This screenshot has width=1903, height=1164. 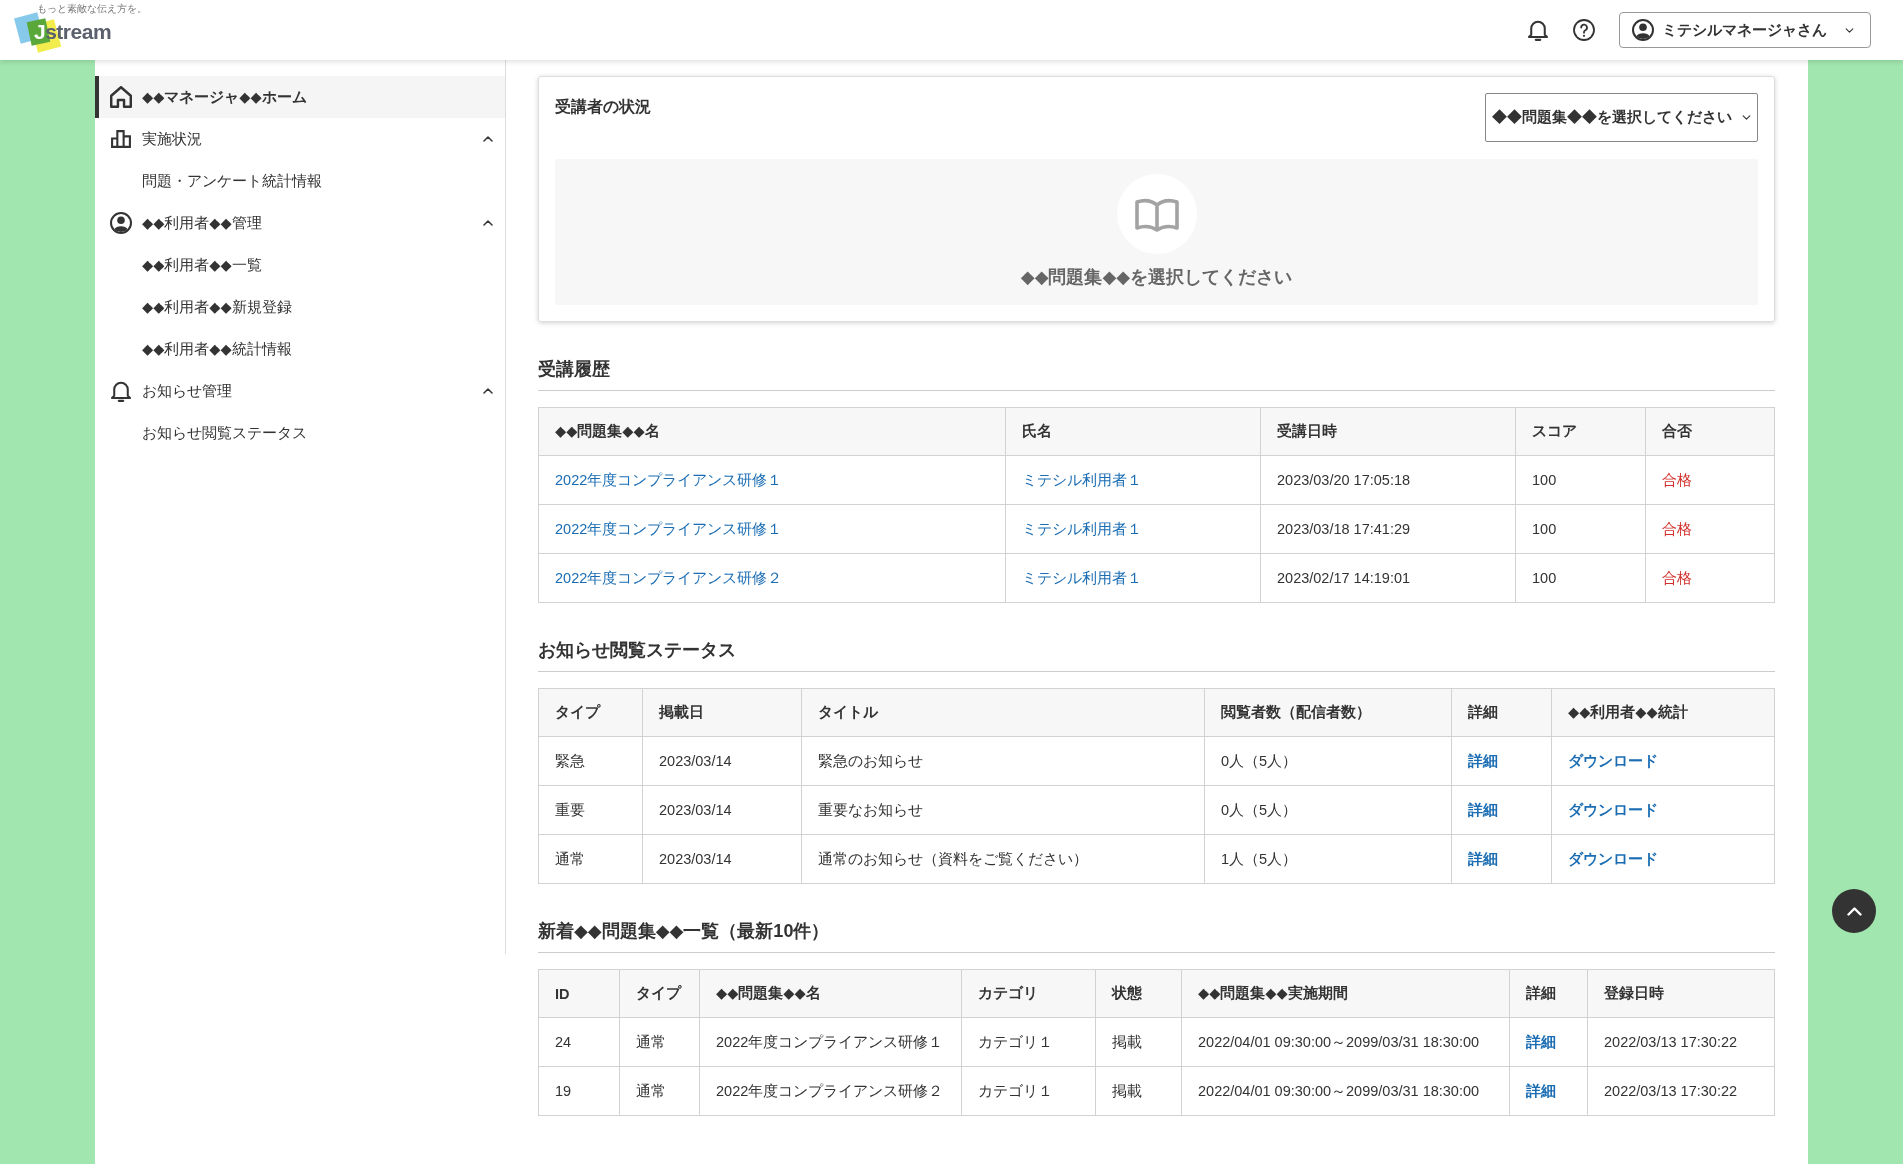 What do you see at coordinates (1003, 810) in the screenshot?
I see `table-cell: 重要なお知らせ` at bounding box center [1003, 810].